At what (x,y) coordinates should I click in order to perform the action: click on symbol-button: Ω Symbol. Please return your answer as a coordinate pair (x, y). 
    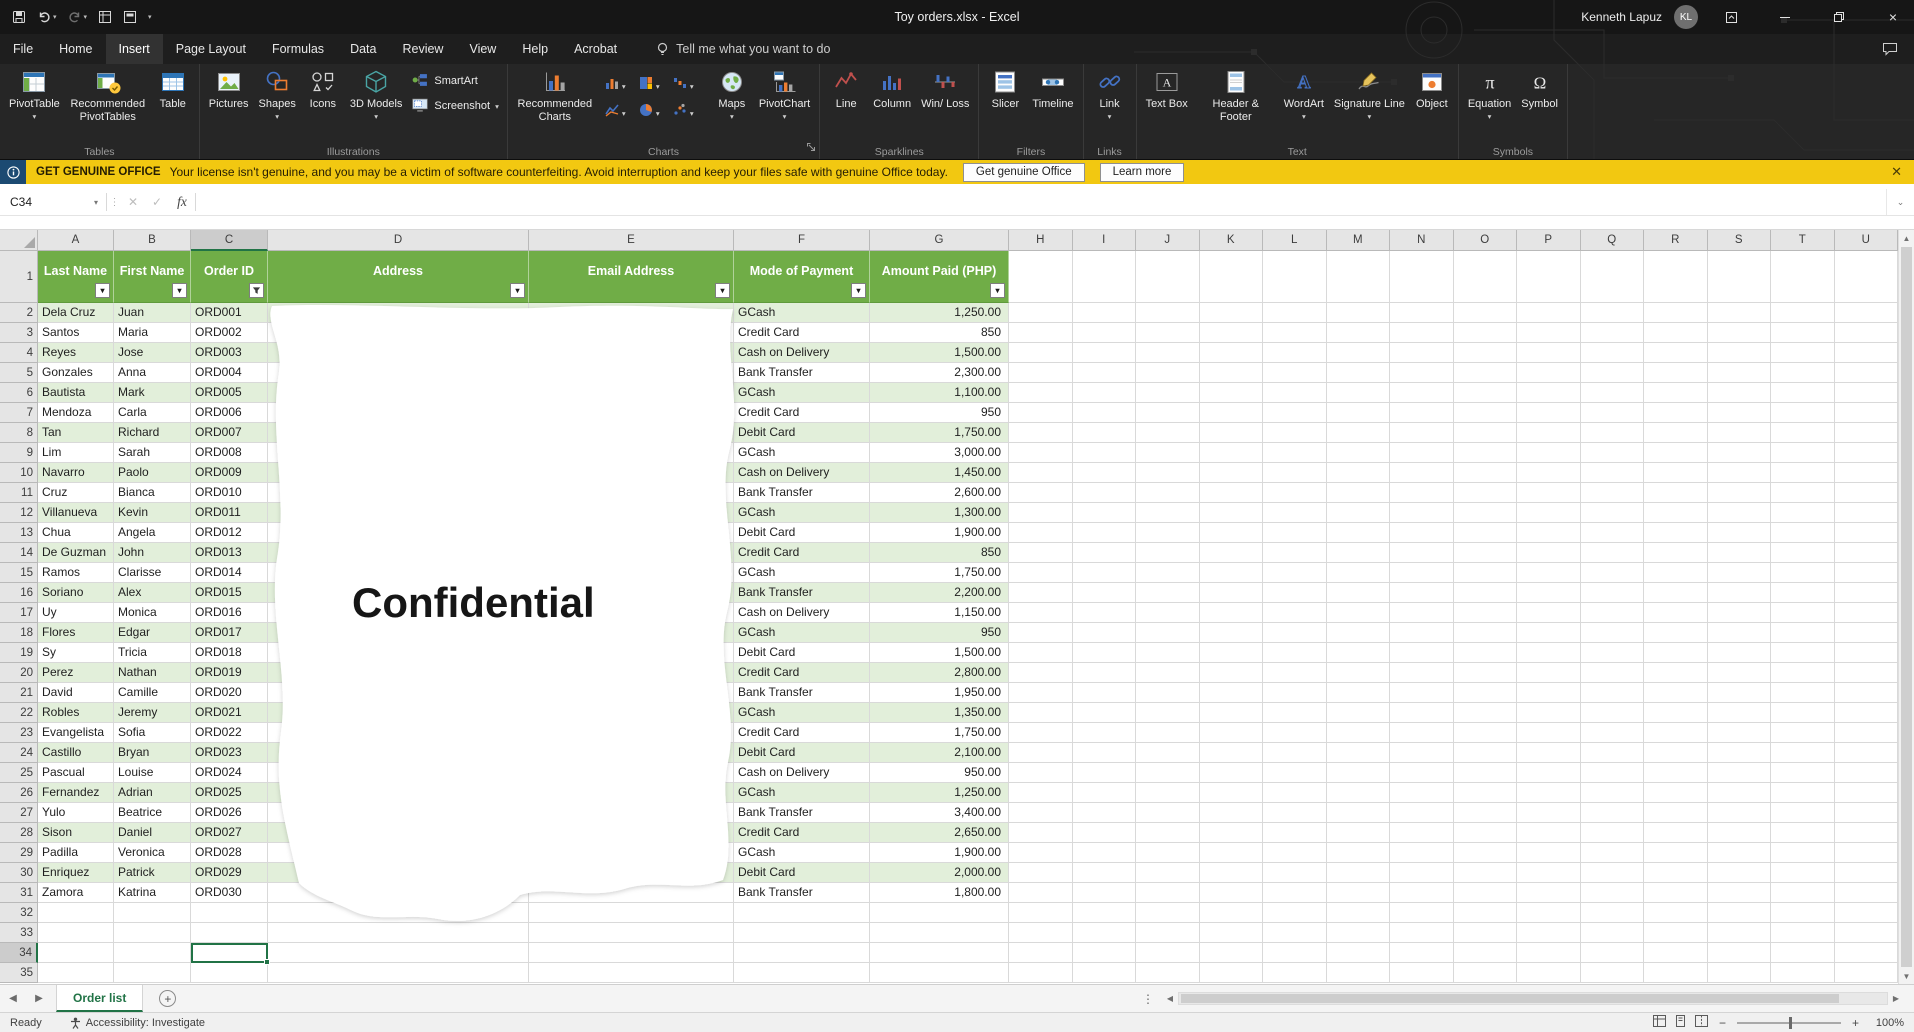
    Looking at the image, I should click on (1539, 88).